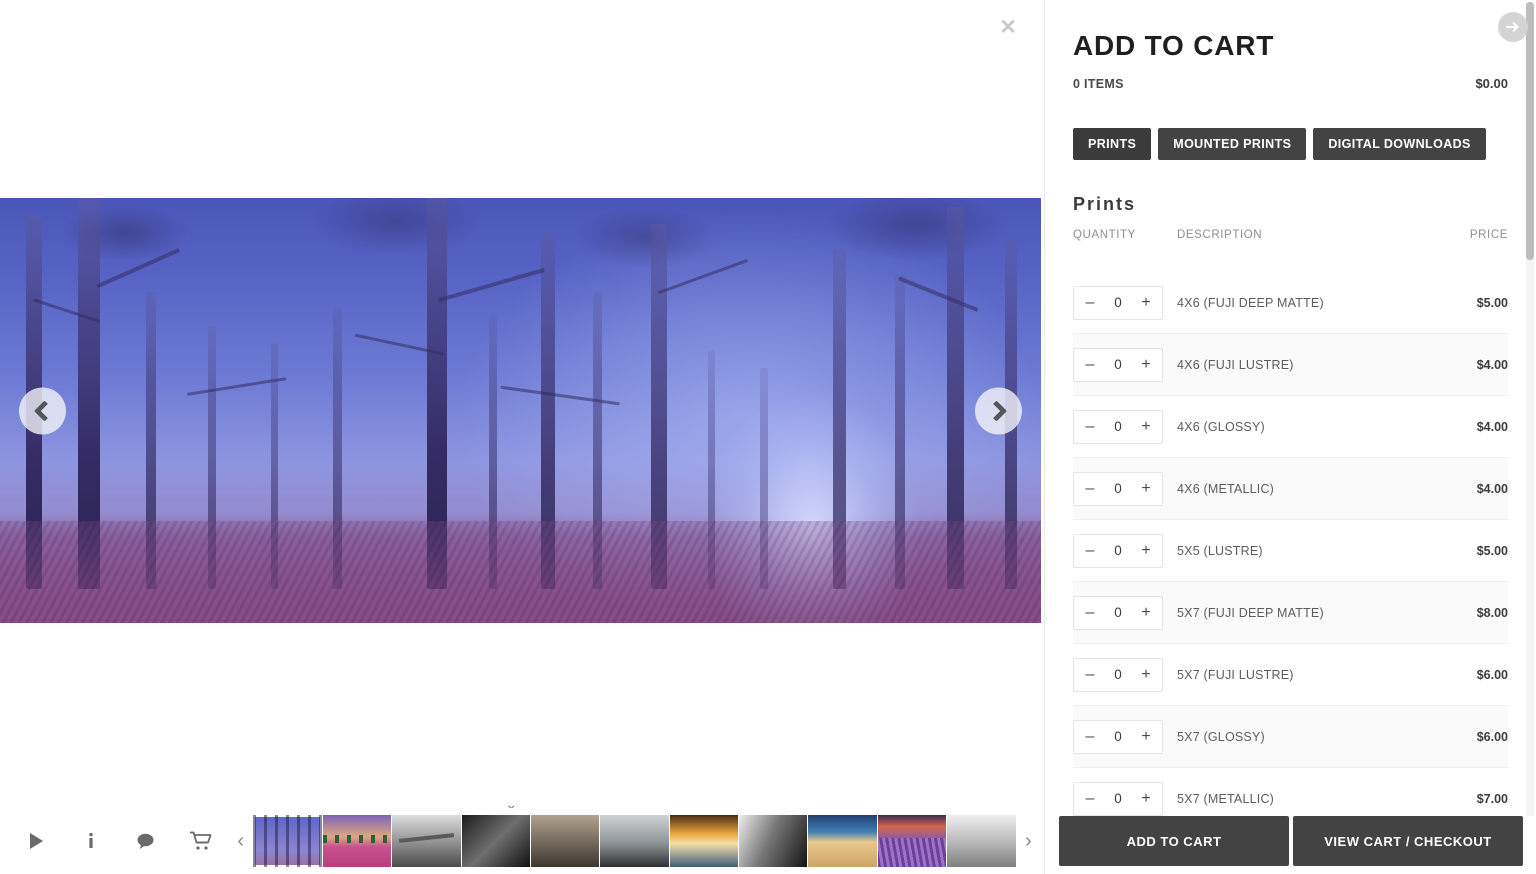 The width and height of the screenshot is (1536, 874). I want to click on tab-mounted-prints: MOUNTED PRINTS, so click(1232, 144).